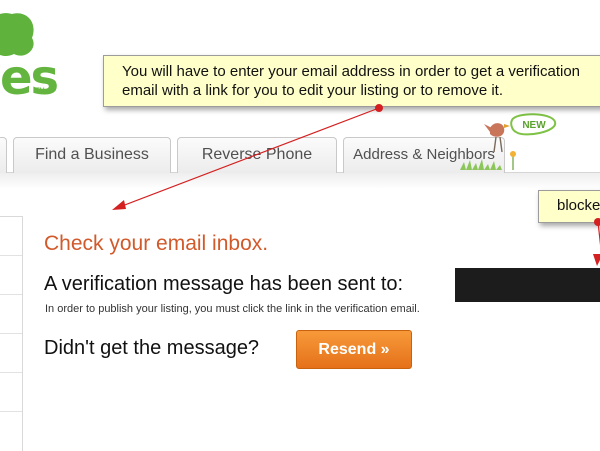  What do you see at coordinates (569, 206) in the screenshot?
I see `blocked-callout: blocked` at bounding box center [569, 206].